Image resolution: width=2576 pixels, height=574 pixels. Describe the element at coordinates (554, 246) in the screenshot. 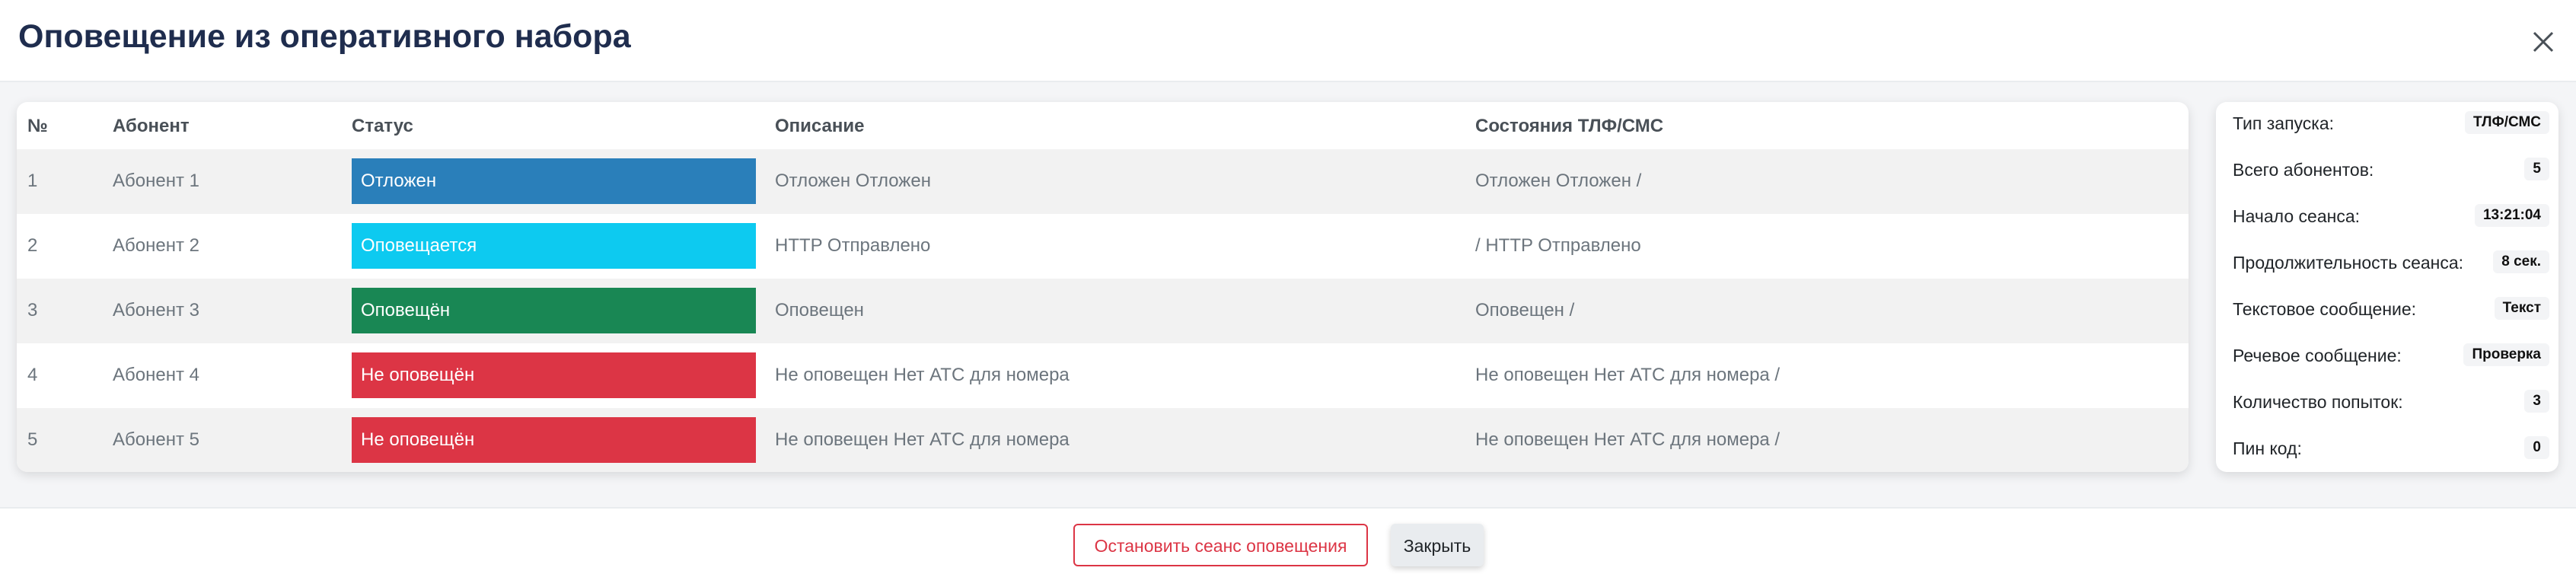

I see `status-badge: Оповещается` at that location.